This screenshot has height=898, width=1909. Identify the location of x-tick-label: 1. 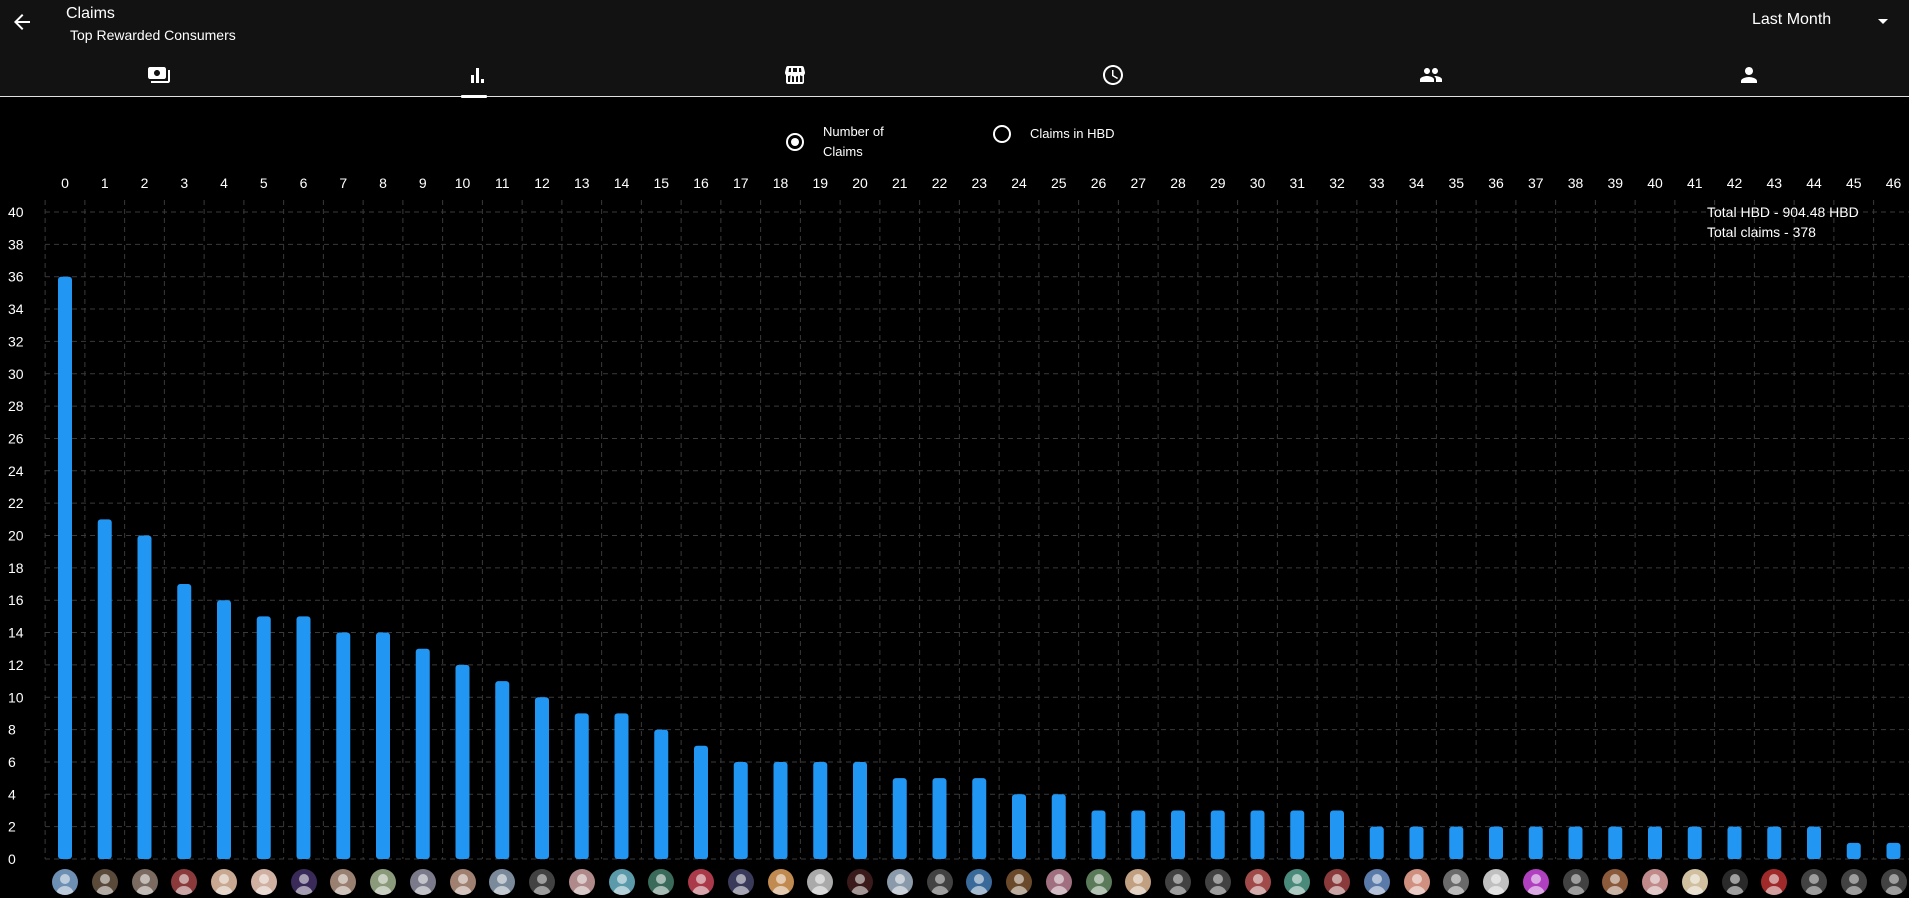
(105, 183).